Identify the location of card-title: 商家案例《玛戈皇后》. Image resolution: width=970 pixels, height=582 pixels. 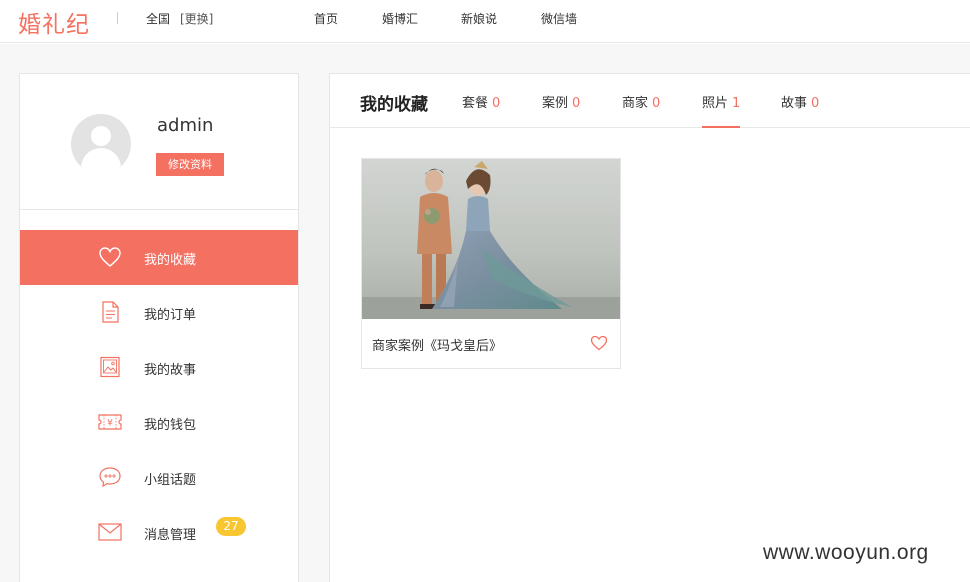
(437, 344).